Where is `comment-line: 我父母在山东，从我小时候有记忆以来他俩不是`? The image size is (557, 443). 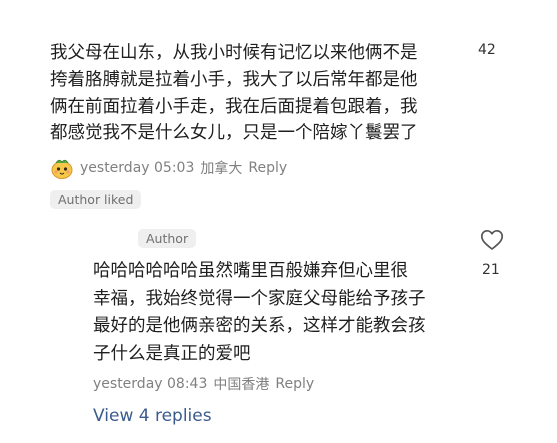 comment-line: 我父母在山东，从我小时候有记忆以来他俩不是 is located at coordinates (234, 53).